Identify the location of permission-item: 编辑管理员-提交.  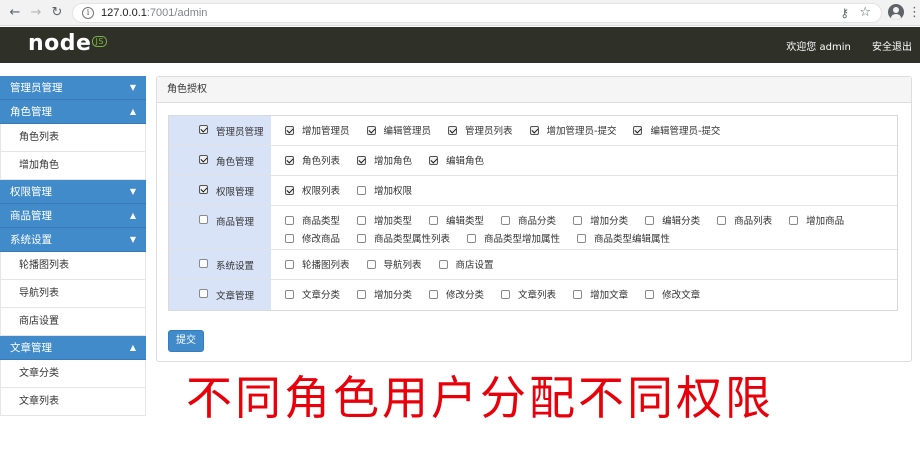
(676, 130).